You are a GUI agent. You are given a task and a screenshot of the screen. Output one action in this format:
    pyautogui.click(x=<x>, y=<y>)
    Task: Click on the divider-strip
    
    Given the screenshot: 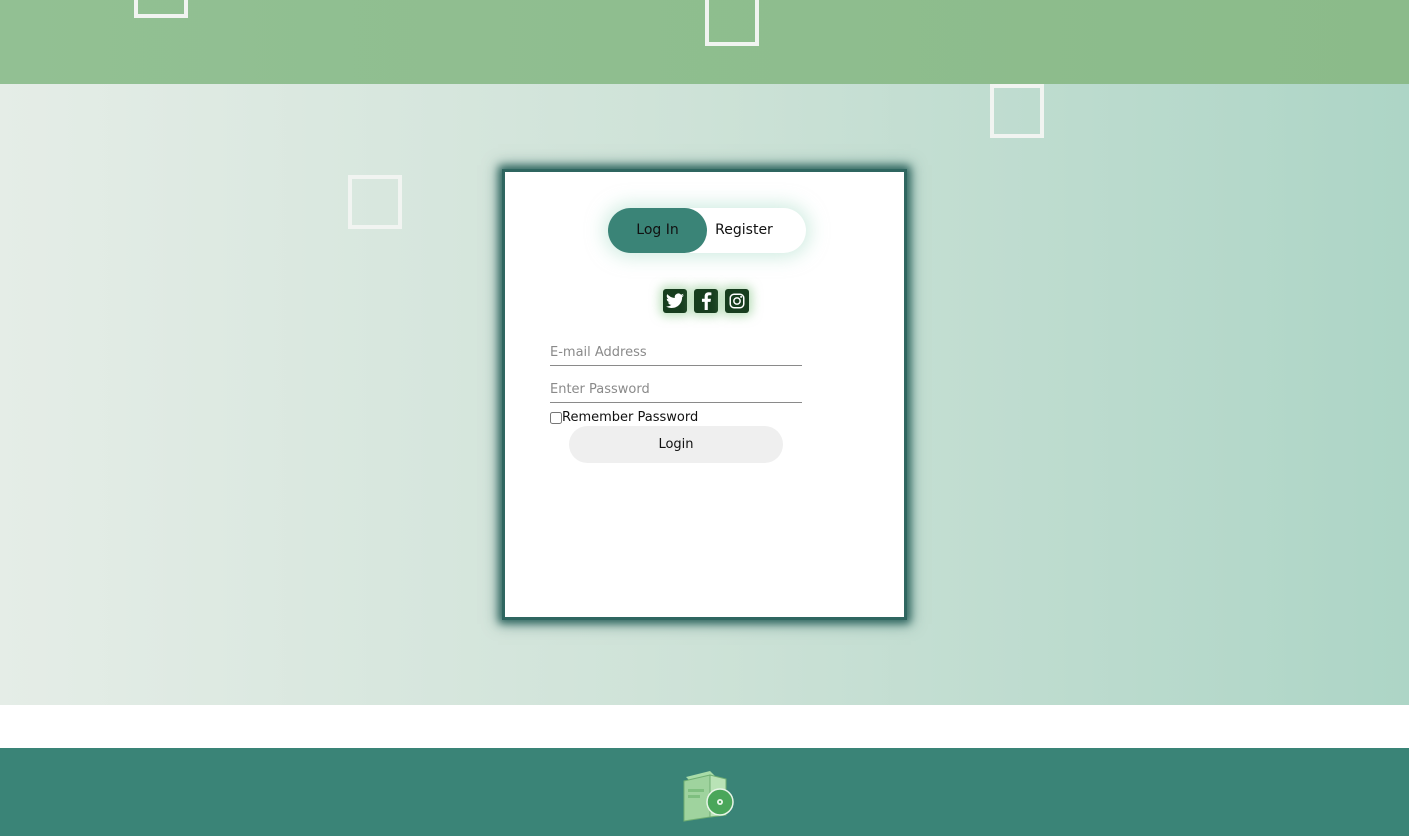 What is the action you would take?
    pyautogui.click(x=704, y=726)
    